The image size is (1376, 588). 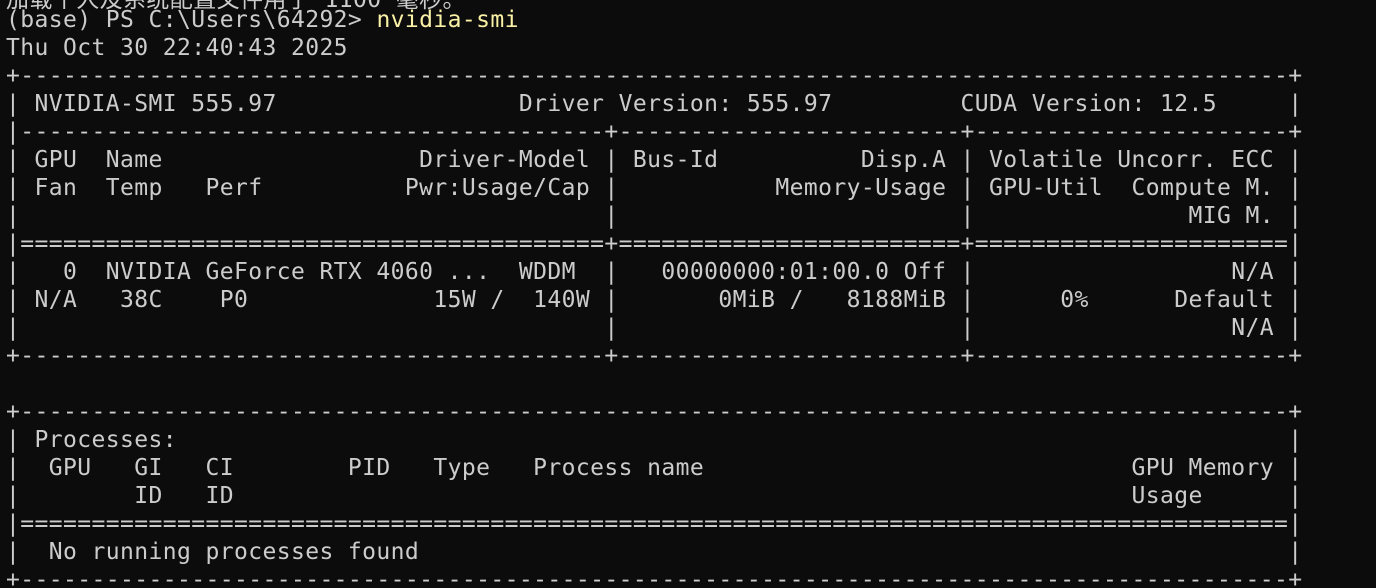 I want to click on prompt-line: (base) PS C:\Users\64292> nvidia-smi, so click(x=262, y=20).